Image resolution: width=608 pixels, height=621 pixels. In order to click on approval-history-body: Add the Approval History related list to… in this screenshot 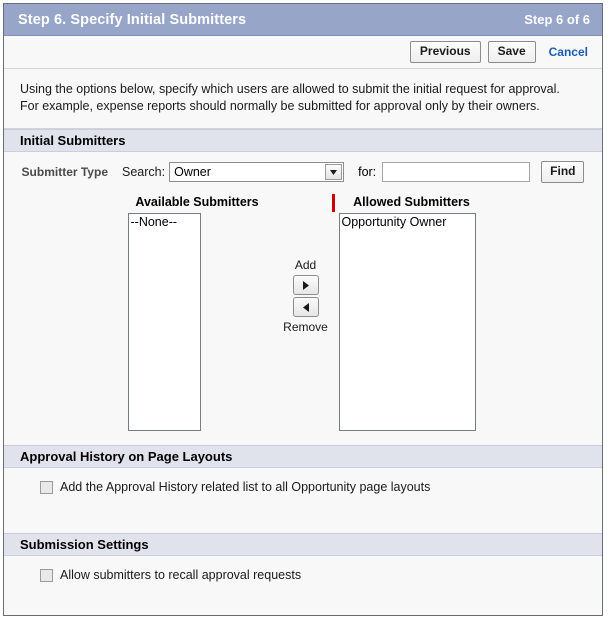, I will do `click(303, 500)`.